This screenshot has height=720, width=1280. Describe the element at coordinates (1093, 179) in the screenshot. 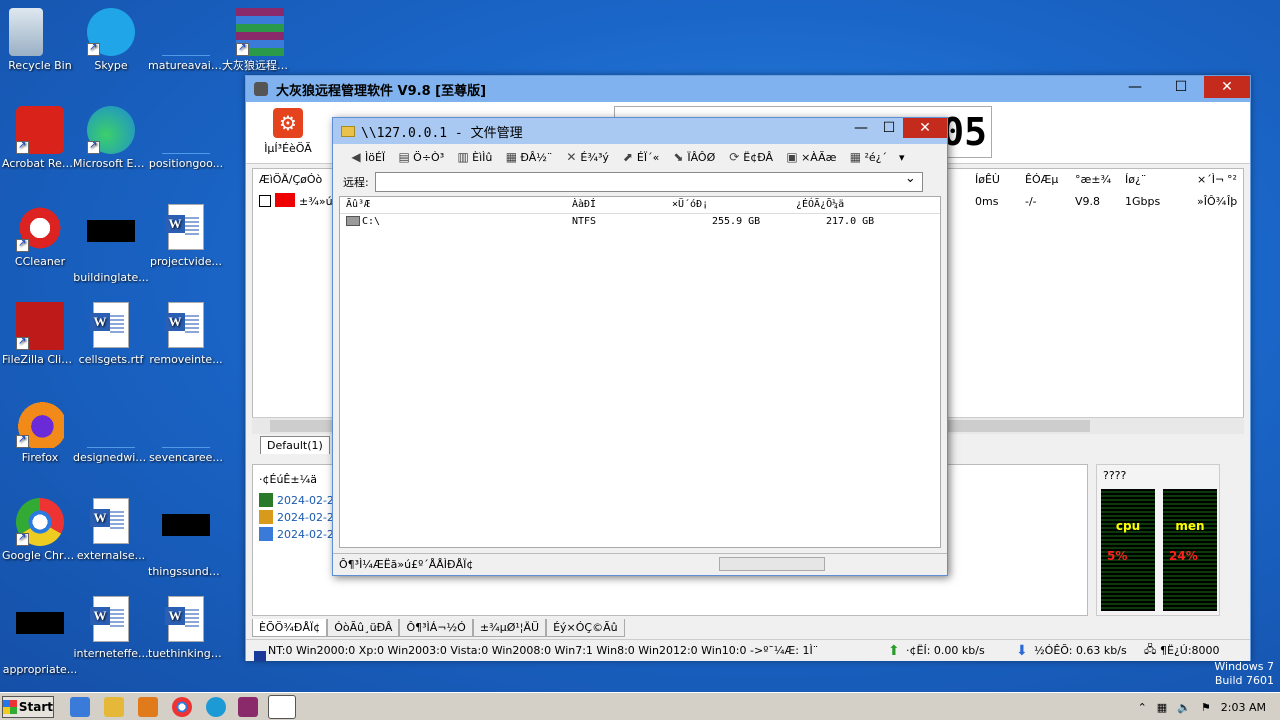

I see `host-col-header-3: °æ±¾` at that location.